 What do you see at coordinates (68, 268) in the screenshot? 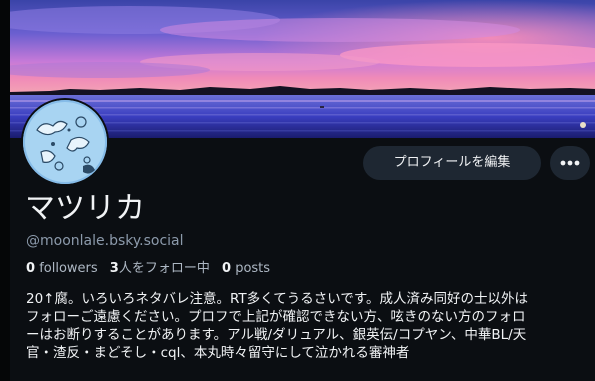
I see `followers-label: followers` at bounding box center [68, 268].